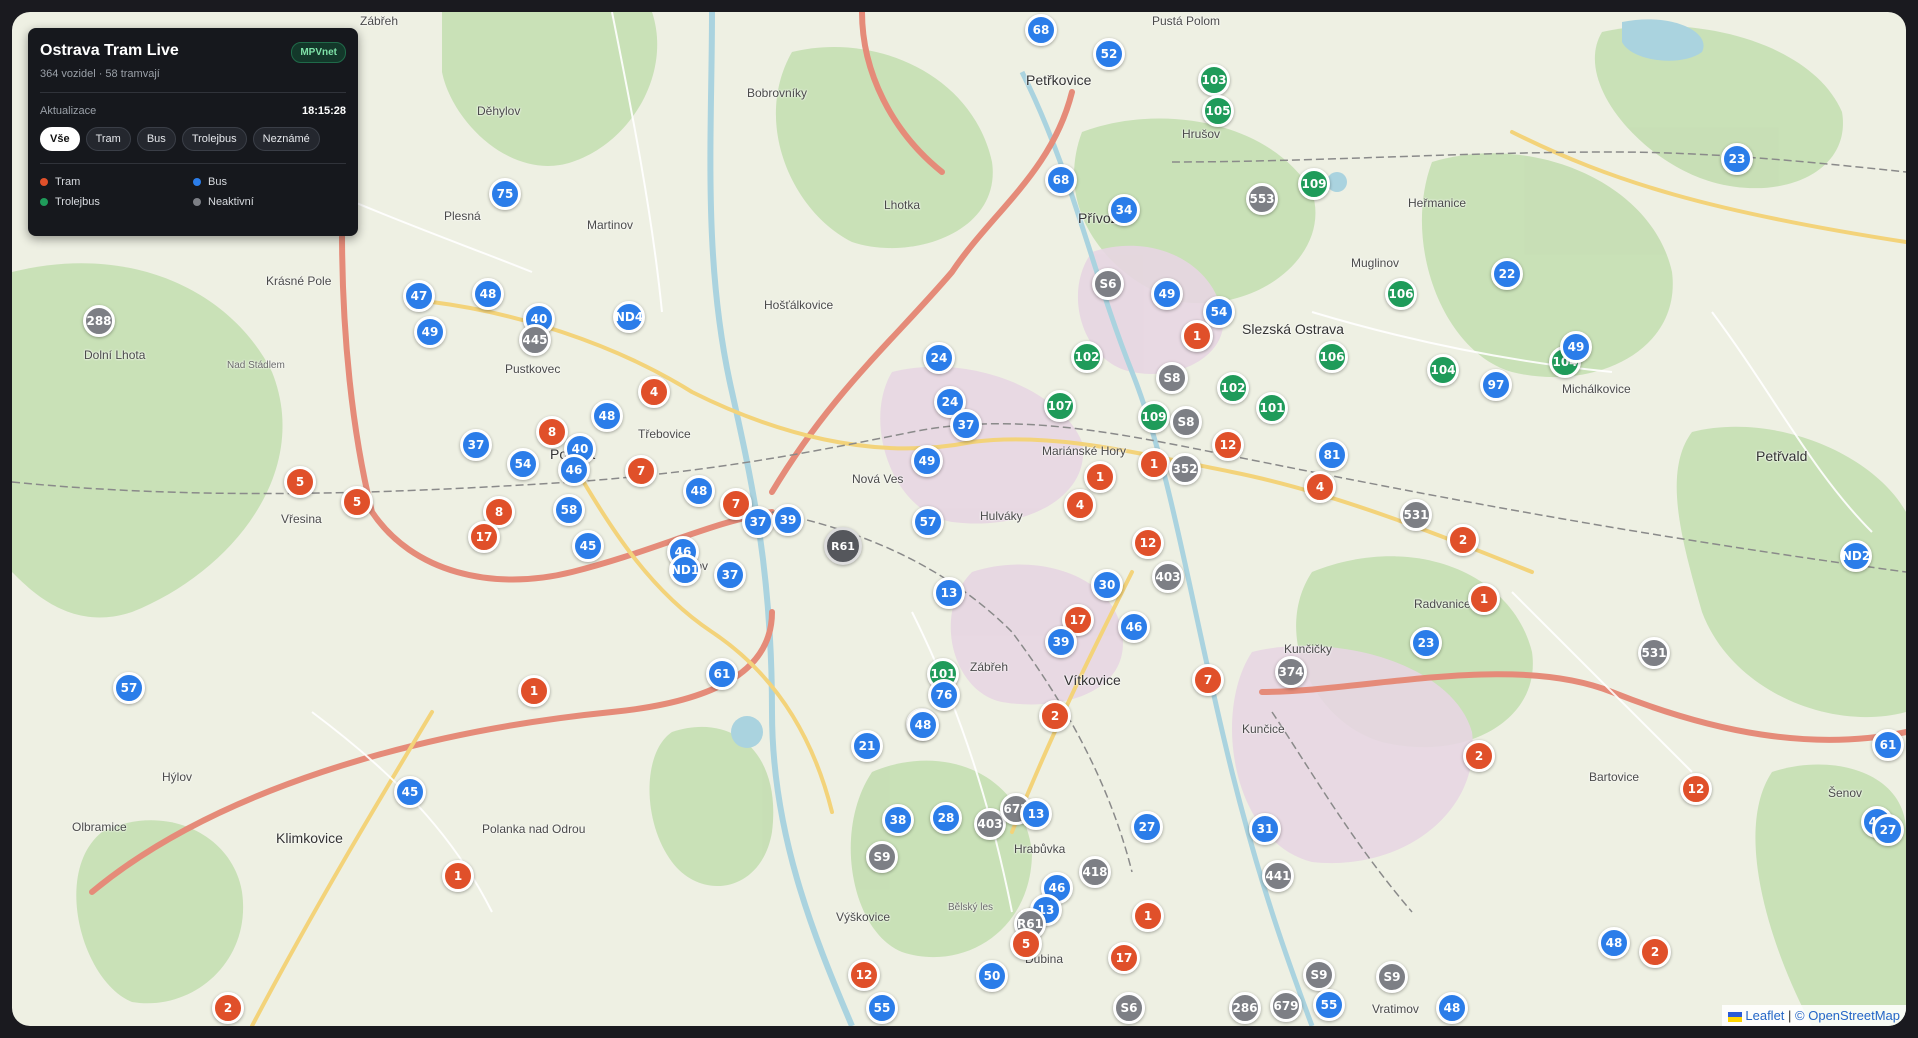  I want to click on vehicle-marker: 52, so click(1109, 54).